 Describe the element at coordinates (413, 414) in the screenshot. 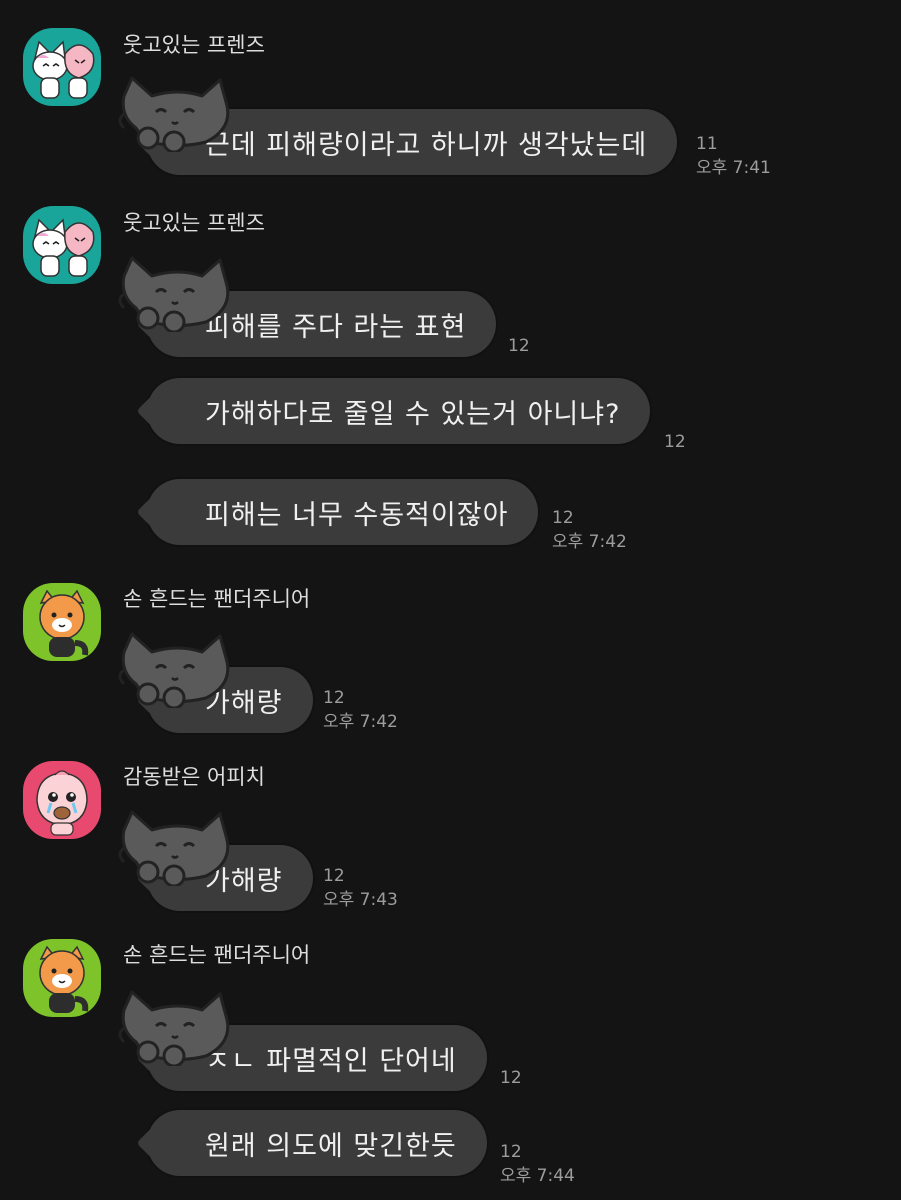

I see `message-text: 가해하다로 줄일 수 있는거 아니냐?` at that location.